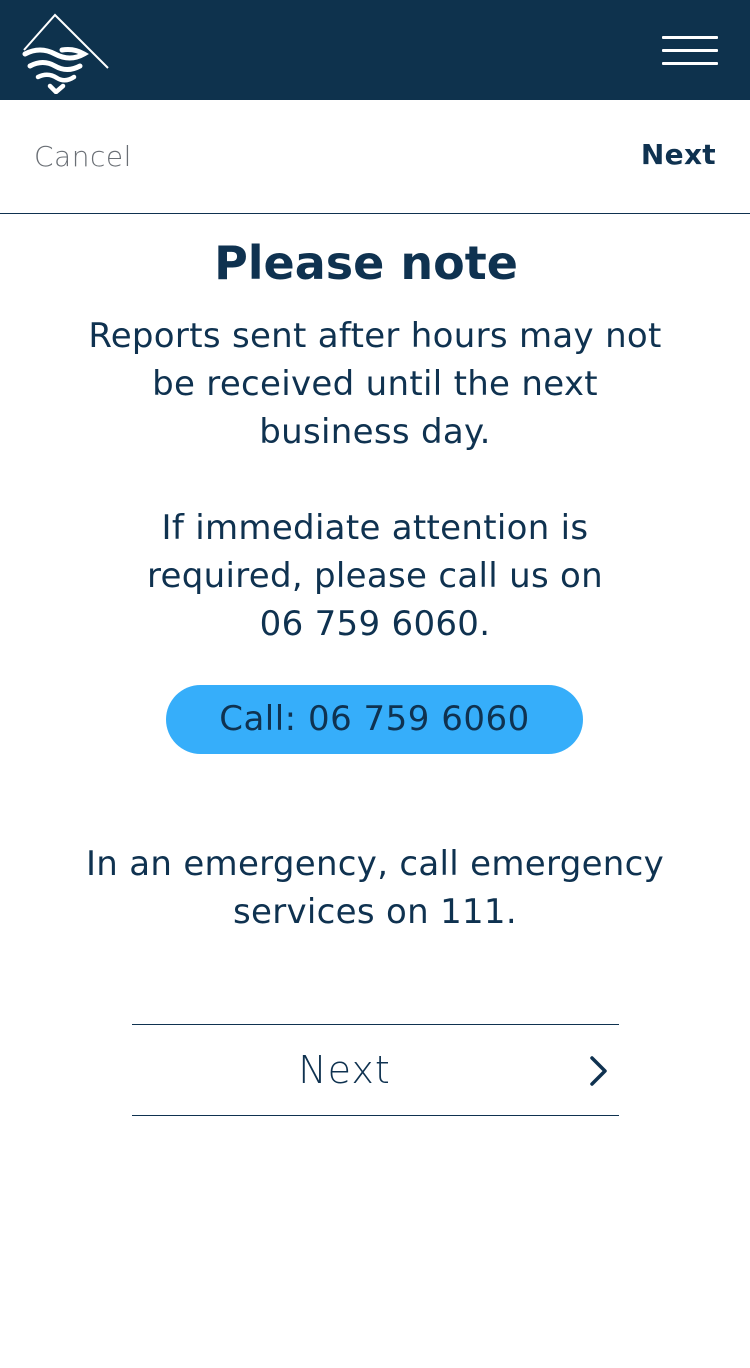 The width and height of the screenshot is (750, 1368). I want to click on notice-line: services on 111., so click(375, 912).